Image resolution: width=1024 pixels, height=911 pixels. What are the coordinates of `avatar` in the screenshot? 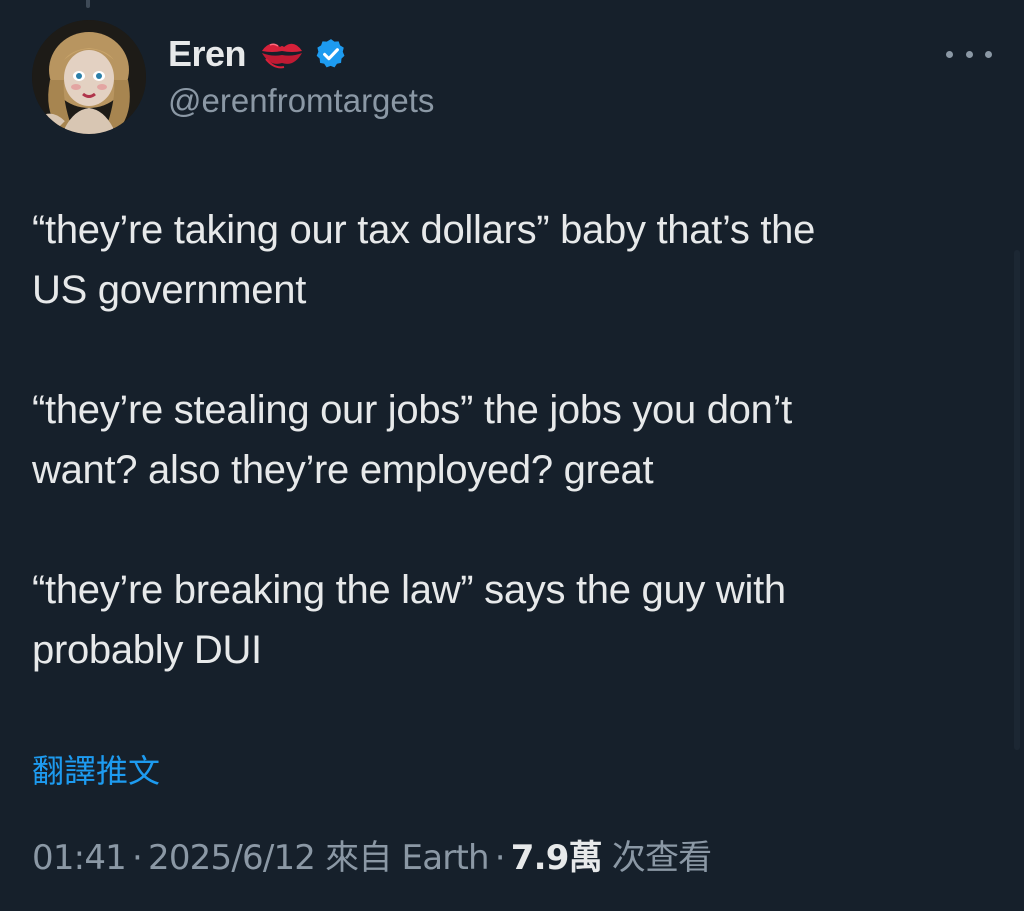 It's located at (89, 77).